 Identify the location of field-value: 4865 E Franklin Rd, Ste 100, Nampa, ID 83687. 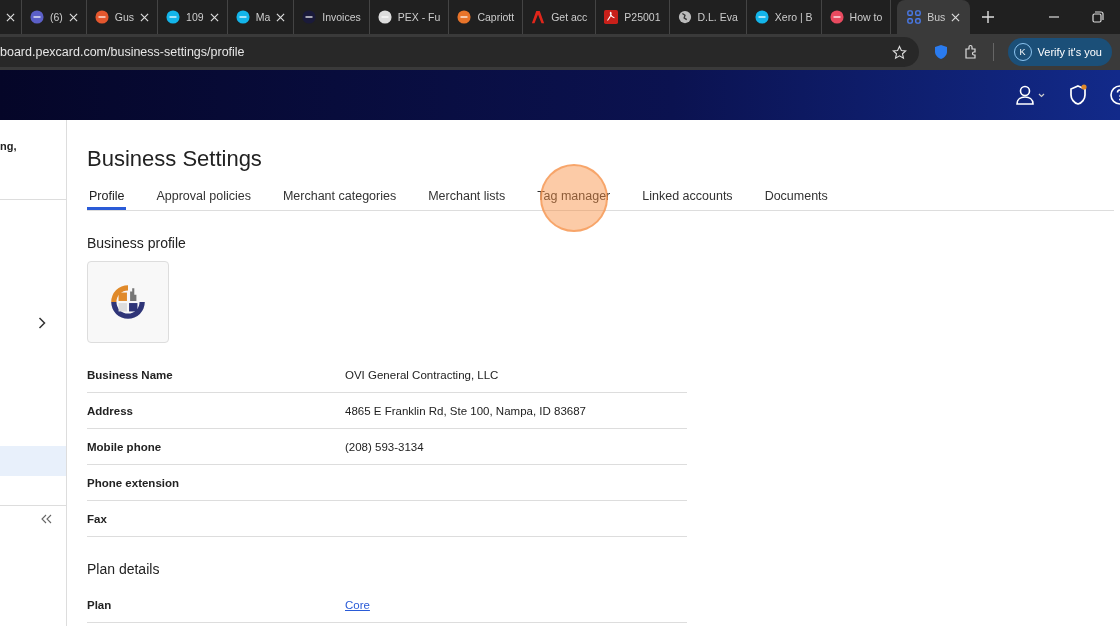
(465, 410).